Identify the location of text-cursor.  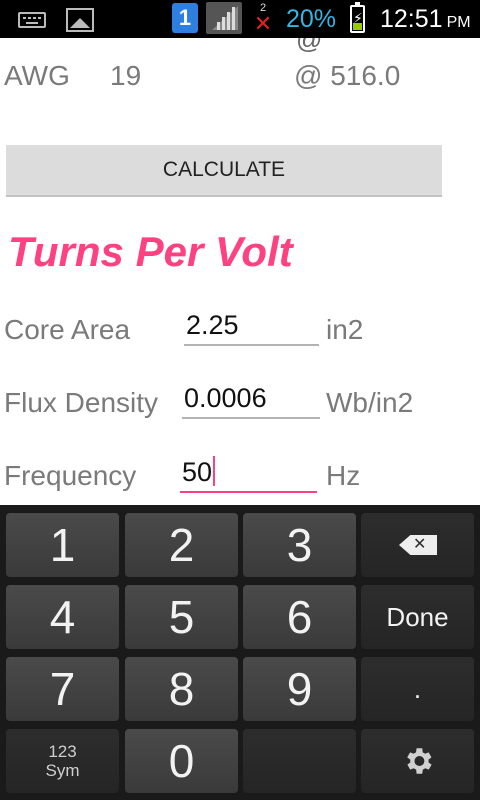
(214, 471).